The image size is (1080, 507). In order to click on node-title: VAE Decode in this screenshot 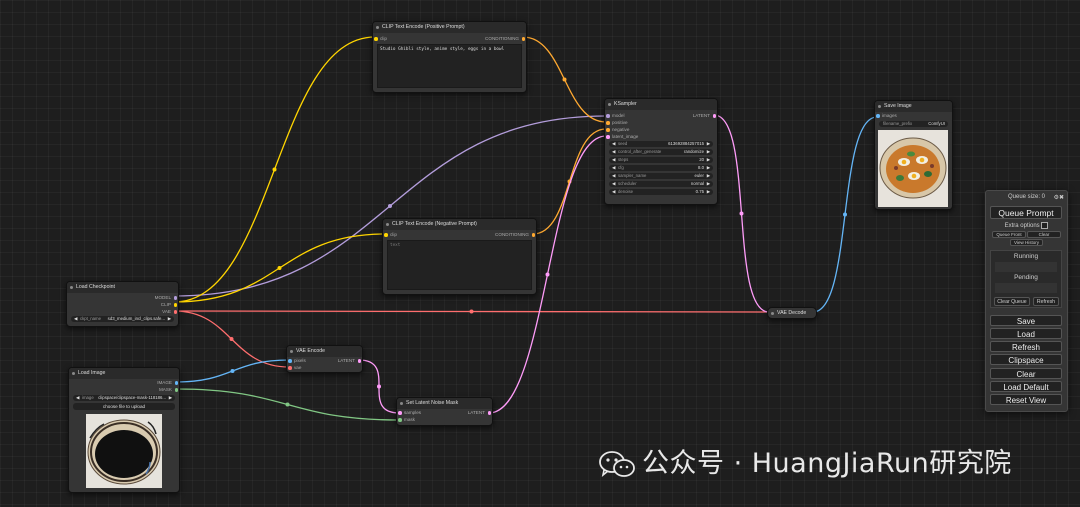, I will do `click(792, 313)`.